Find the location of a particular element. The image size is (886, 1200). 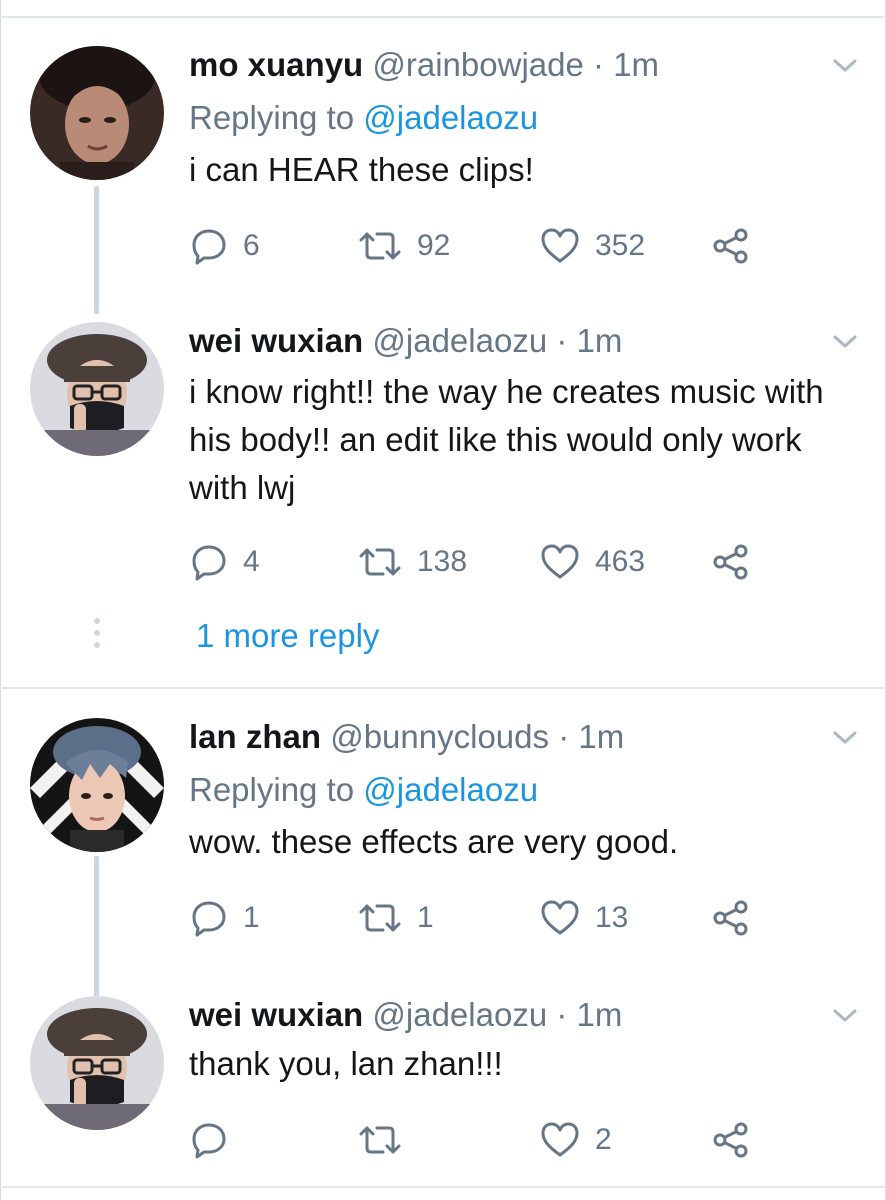

retweet-button: 1 is located at coordinates (395, 918).